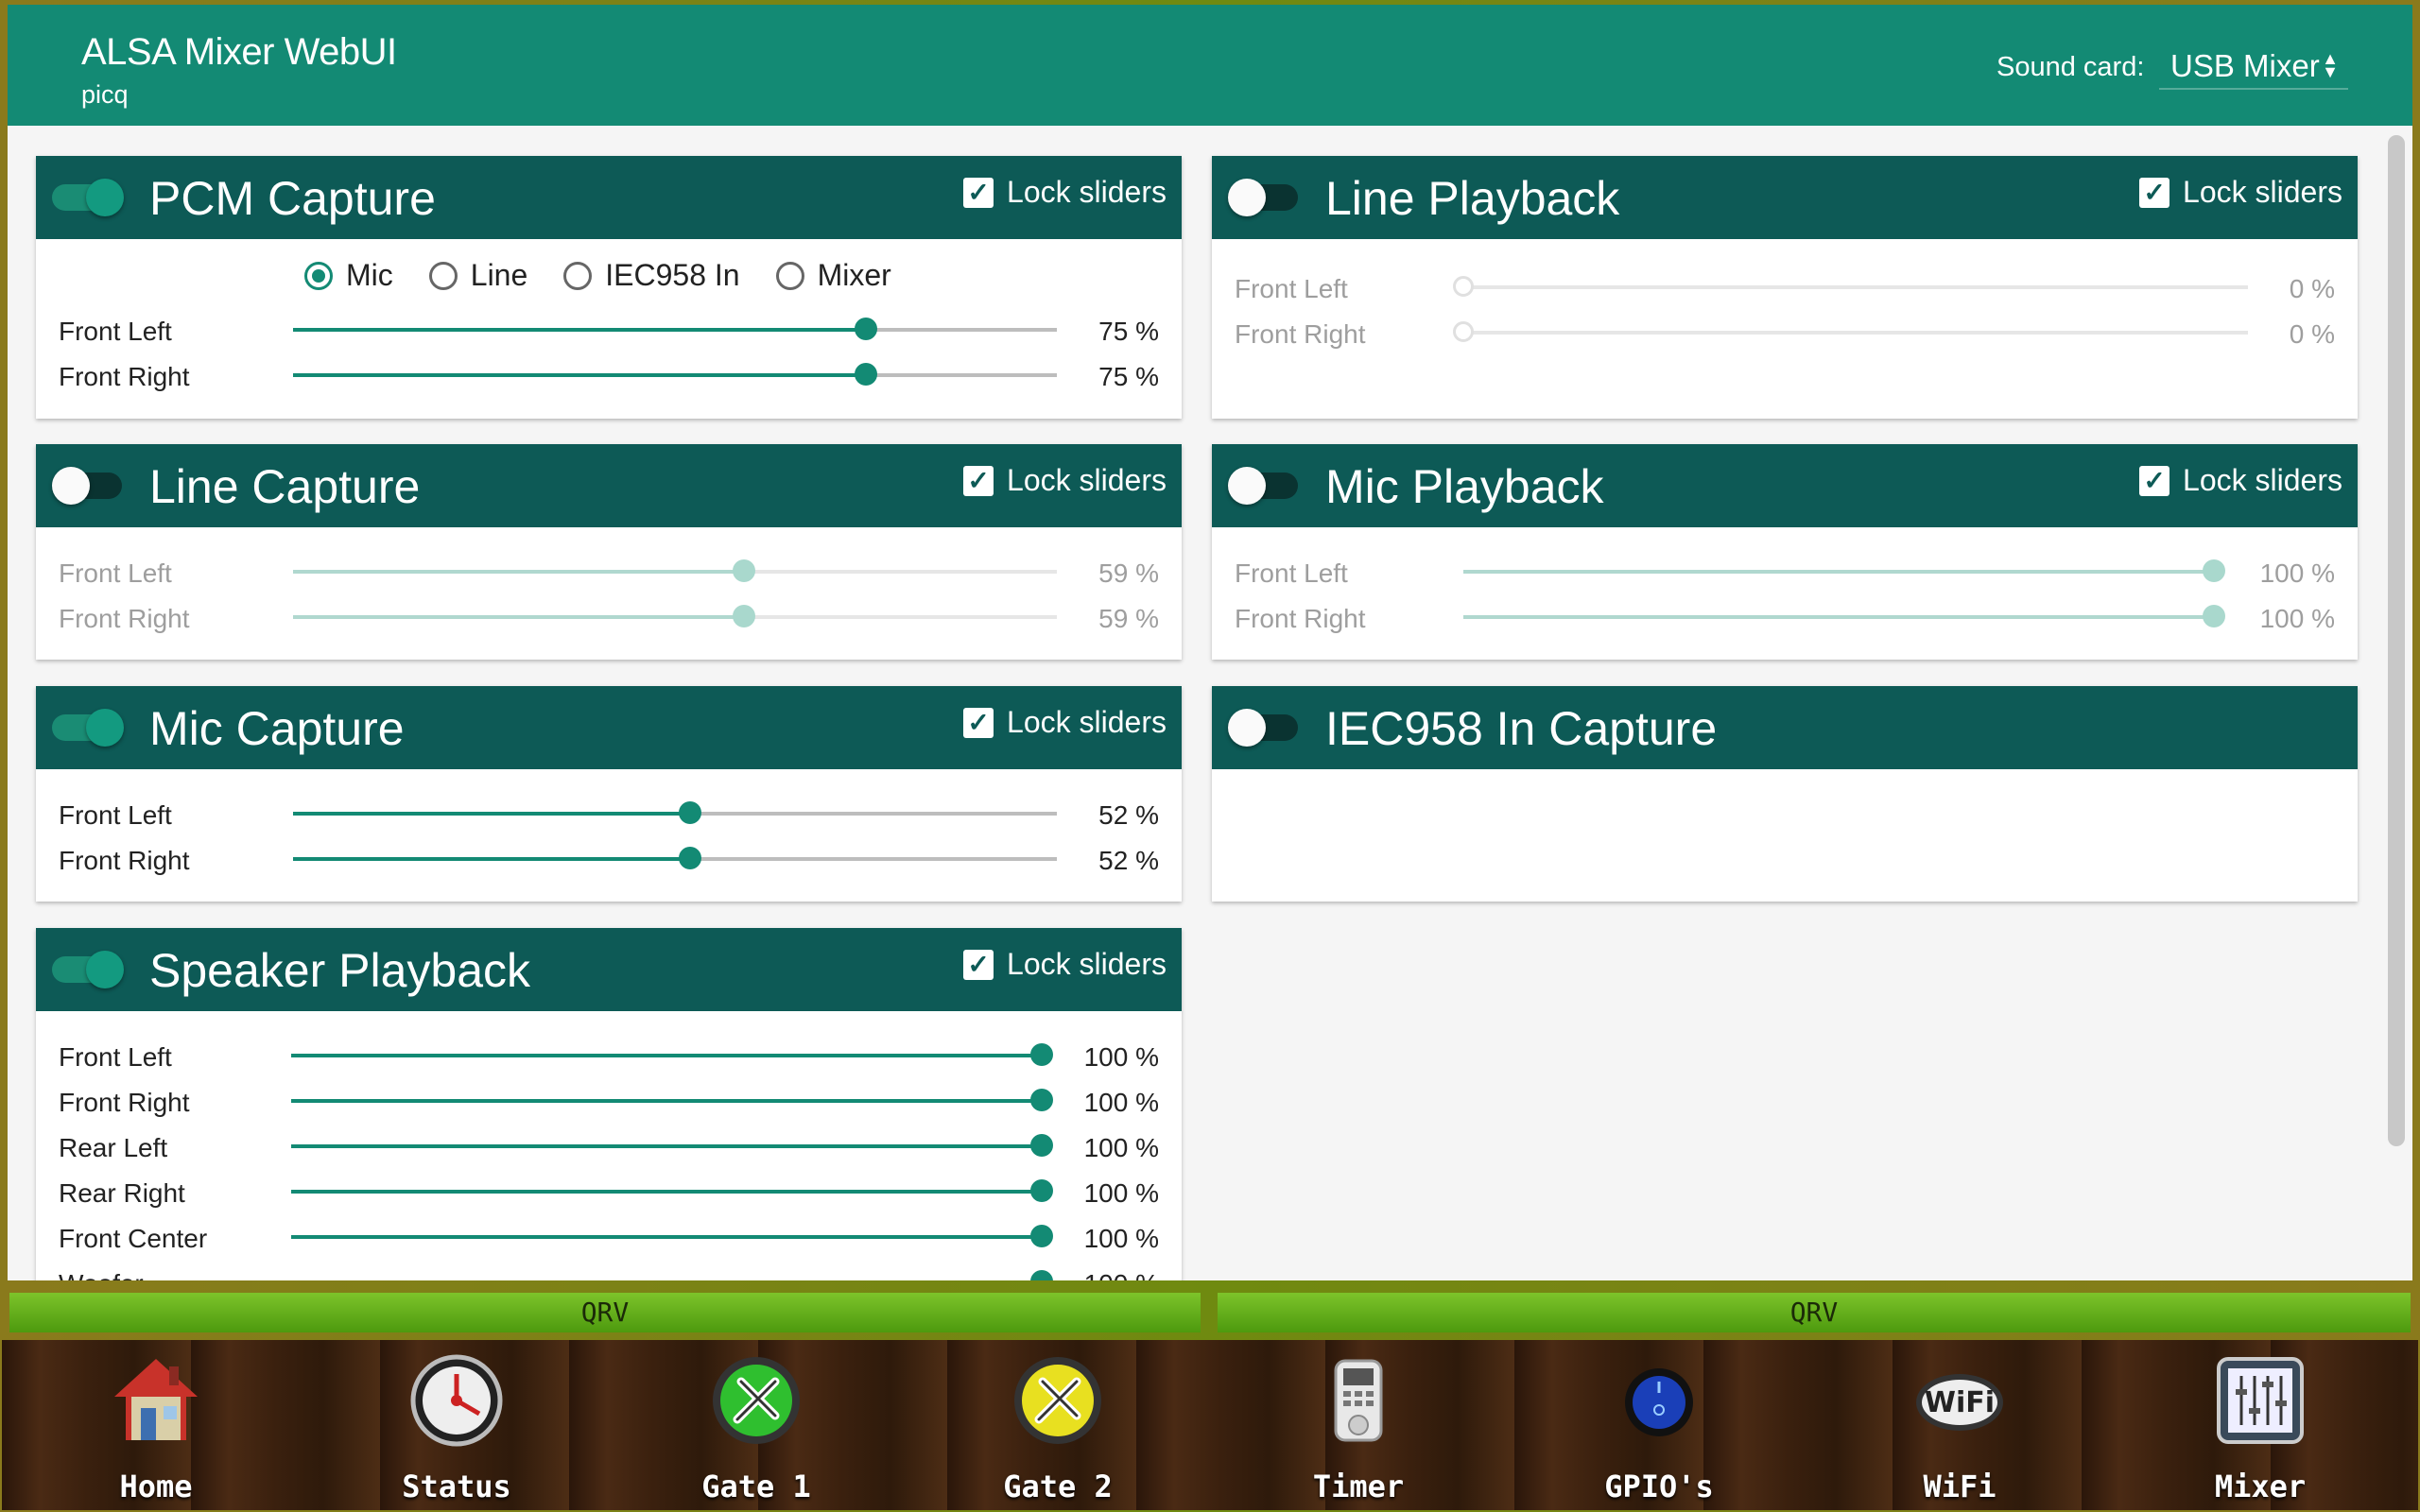 The width and height of the screenshot is (2420, 1512). What do you see at coordinates (113, 1147) in the screenshot?
I see `channel-label: Rear Left` at bounding box center [113, 1147].